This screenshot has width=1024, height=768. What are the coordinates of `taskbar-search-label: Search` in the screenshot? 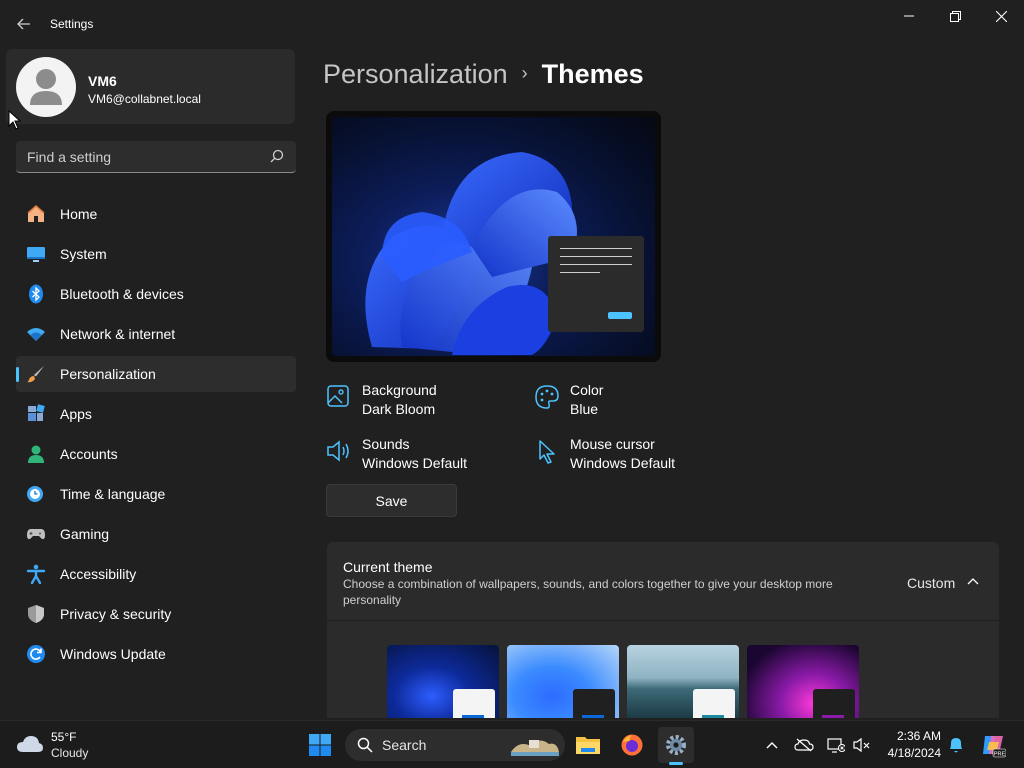 It's located at (404, 745).